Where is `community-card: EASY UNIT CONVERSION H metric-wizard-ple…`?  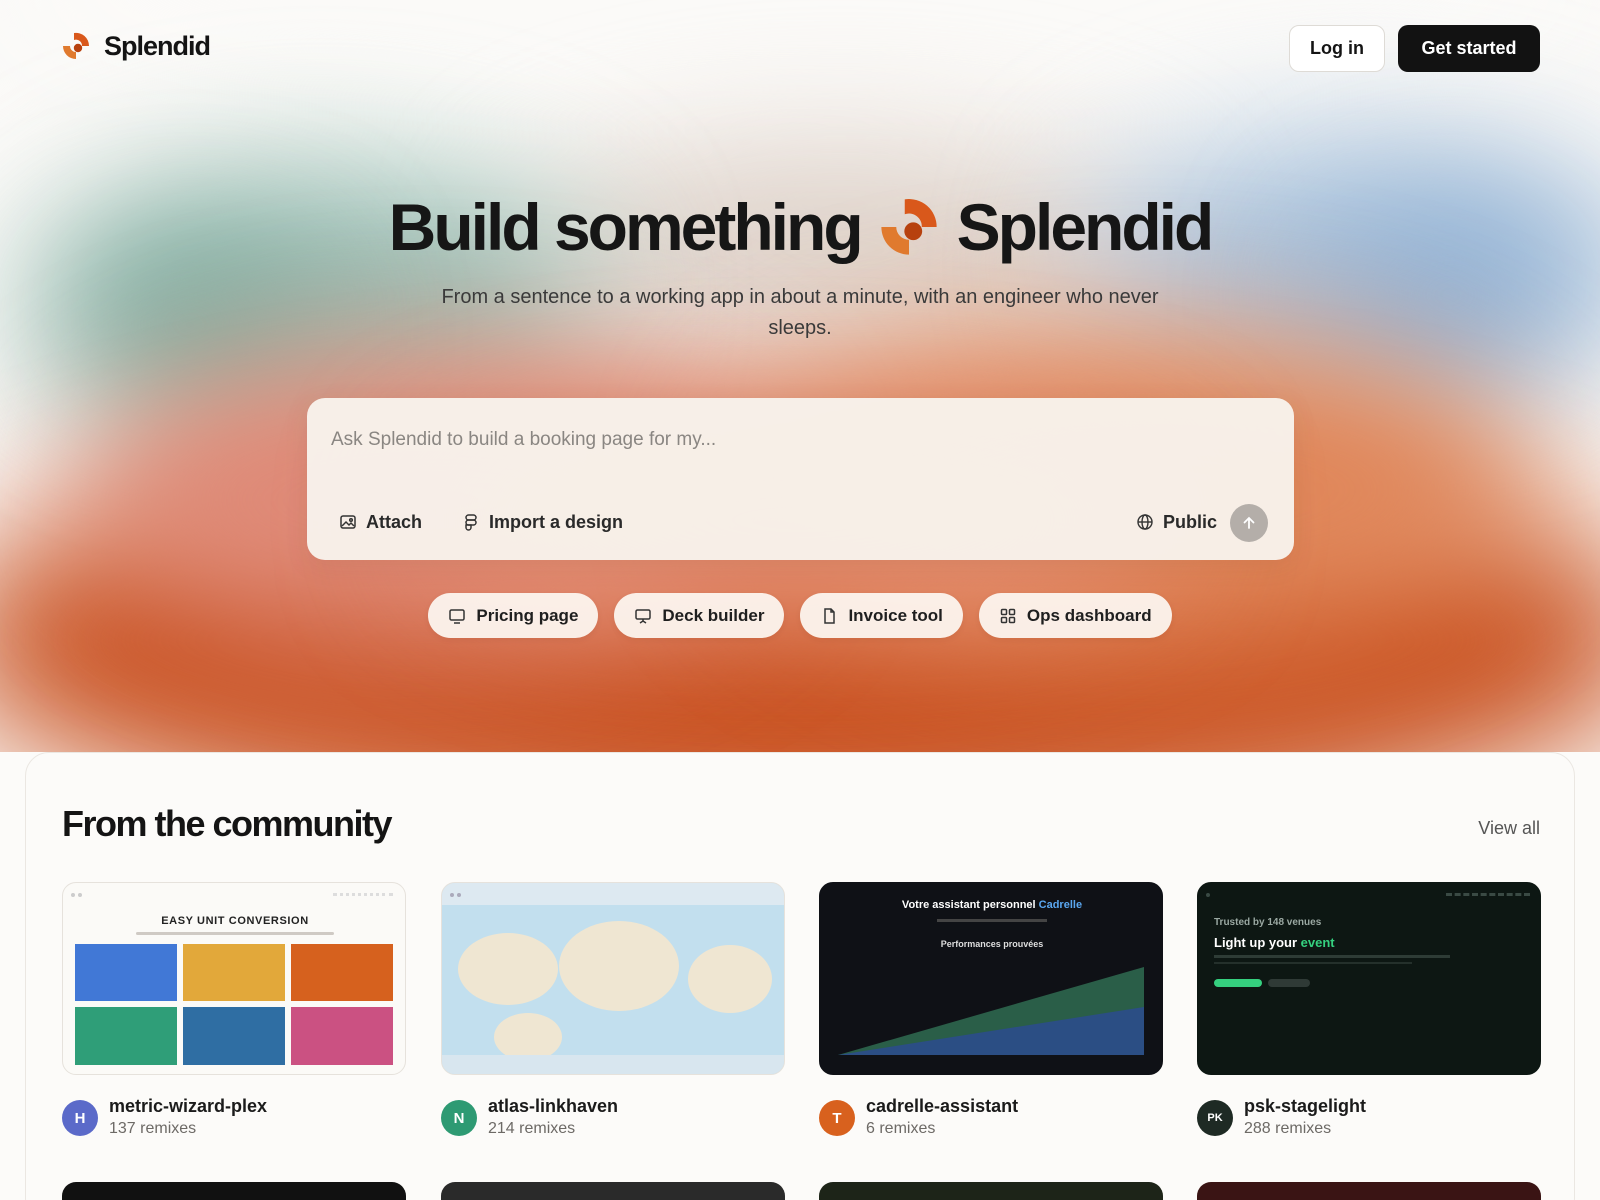
community-card: EASY UNIT CONVERSION H metric-wizard-ple… is located at coordinates (234, 1014).